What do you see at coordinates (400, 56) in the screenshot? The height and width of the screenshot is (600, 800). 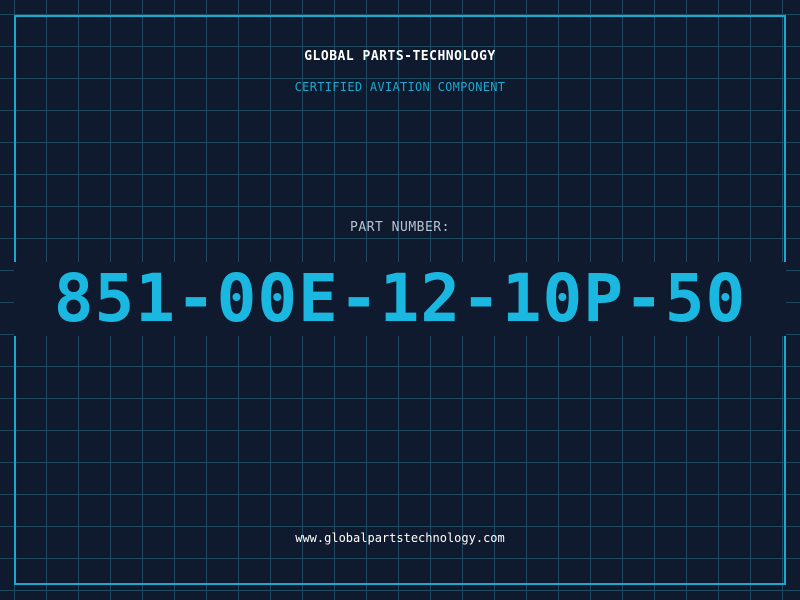 I see `company-name: GLOBAL PARTS-TECHNOLOGY` at bounding box center [400, 56].